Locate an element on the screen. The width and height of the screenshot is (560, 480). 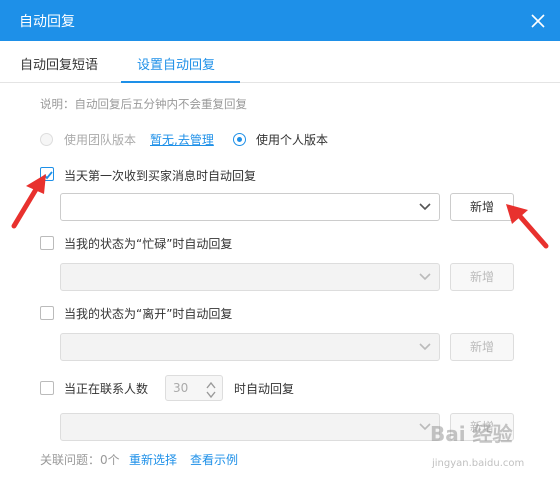
rule3-label: 当我的状态为“离开”时自动回复 is located at coordinates (148, 314).